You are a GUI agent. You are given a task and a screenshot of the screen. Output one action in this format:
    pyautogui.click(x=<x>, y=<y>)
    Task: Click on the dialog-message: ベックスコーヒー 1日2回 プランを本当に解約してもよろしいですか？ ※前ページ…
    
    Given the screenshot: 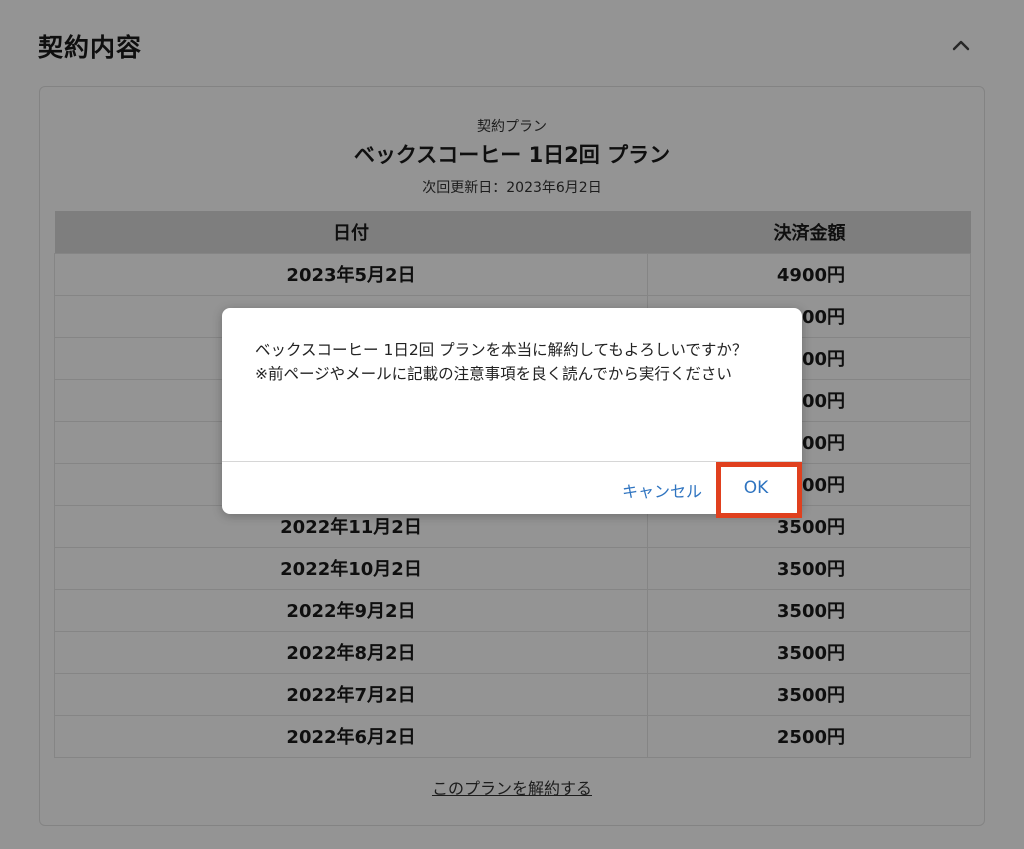 What is the action you would take?
    pyautogui.click(x=501, y=362)
    